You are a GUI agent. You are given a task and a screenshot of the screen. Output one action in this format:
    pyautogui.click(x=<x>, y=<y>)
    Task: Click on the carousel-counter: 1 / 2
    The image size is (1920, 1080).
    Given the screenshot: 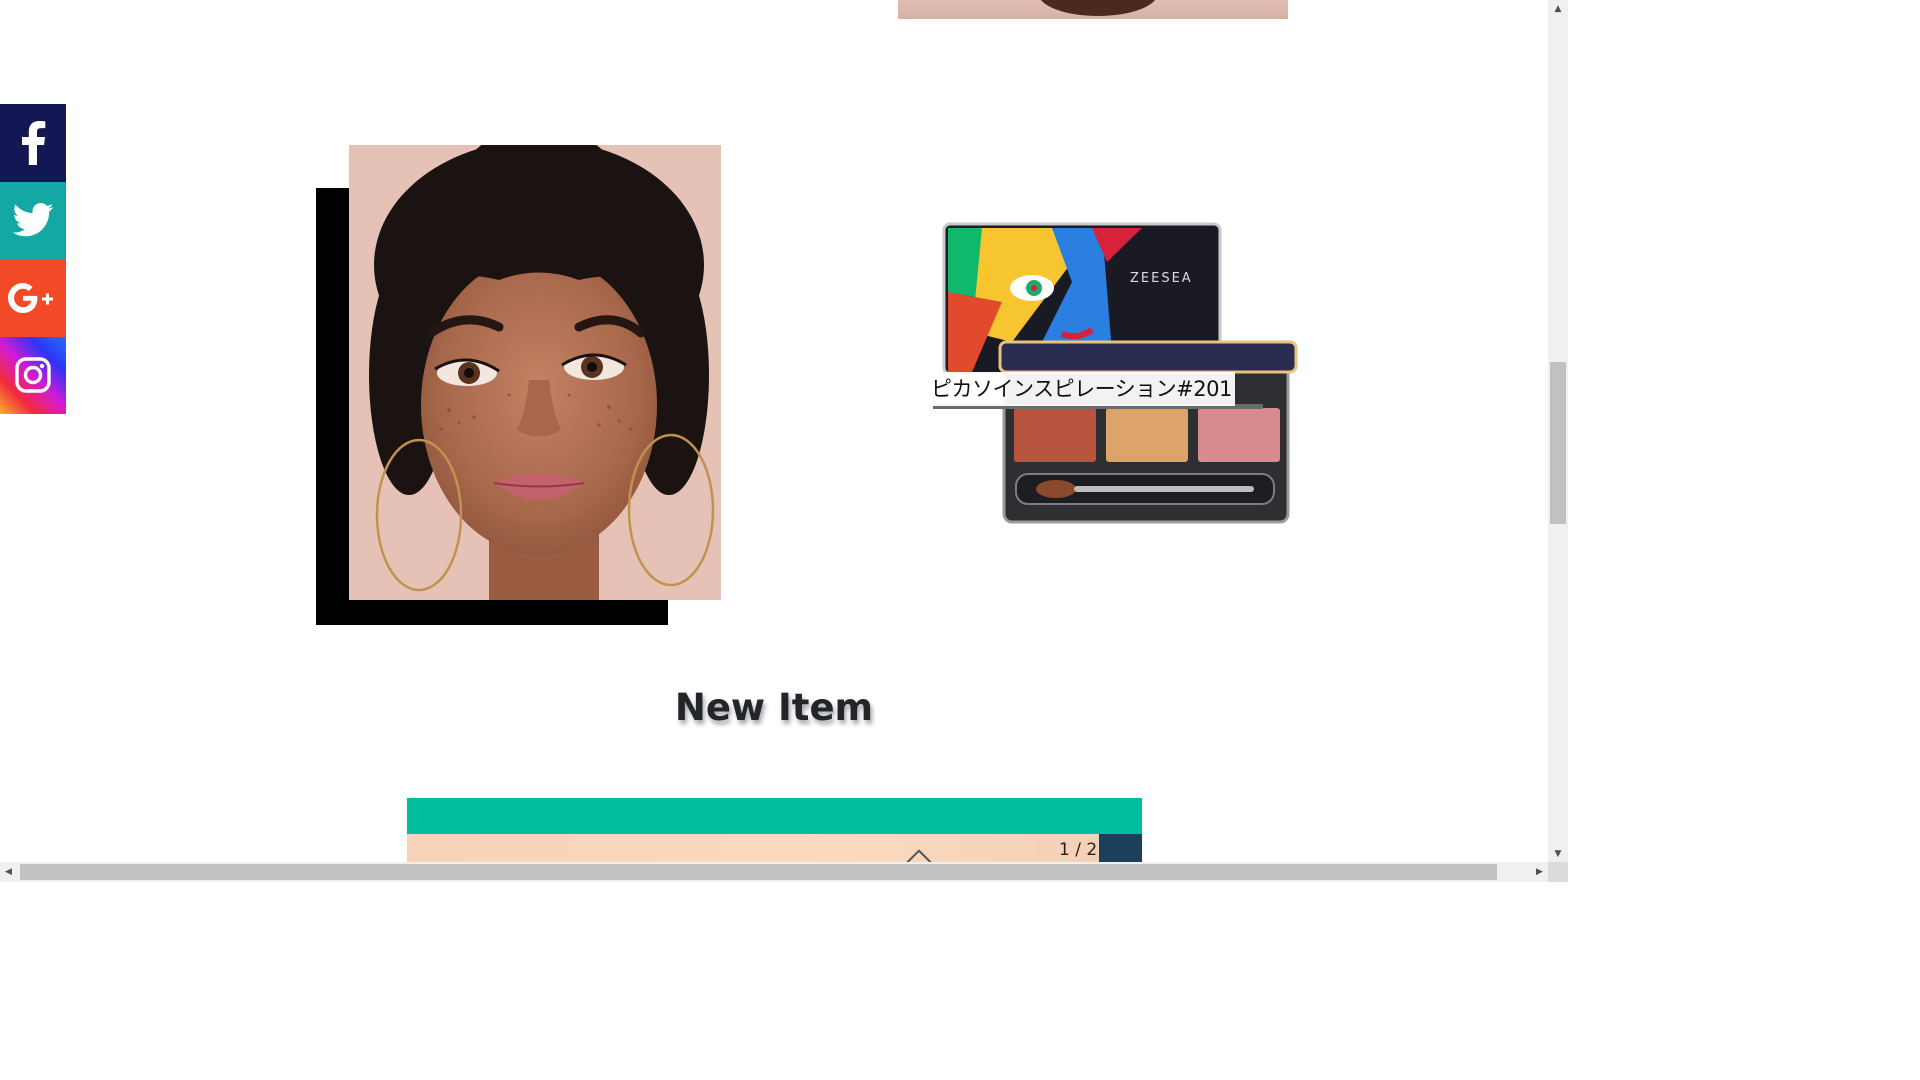 What is the action you would take?
    pyautogui.click(x=1078, y=850)
    